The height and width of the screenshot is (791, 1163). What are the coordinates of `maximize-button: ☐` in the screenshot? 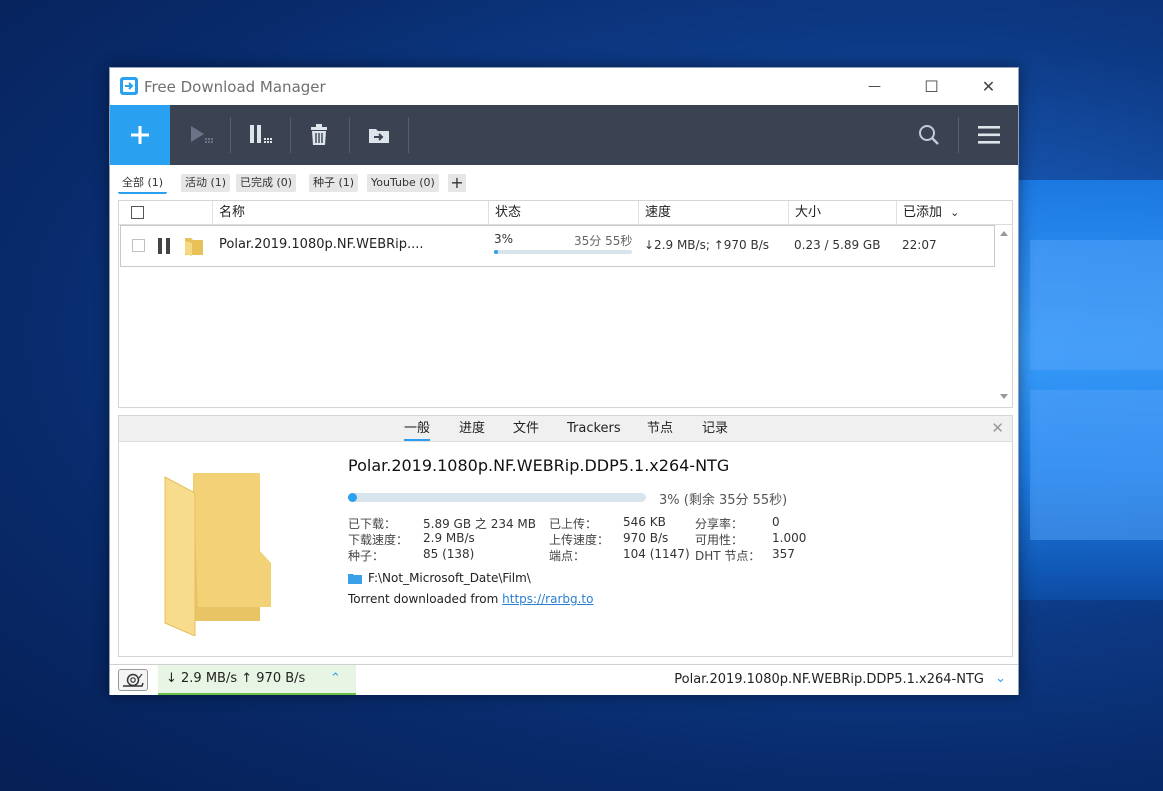 It's located at (931, 86).